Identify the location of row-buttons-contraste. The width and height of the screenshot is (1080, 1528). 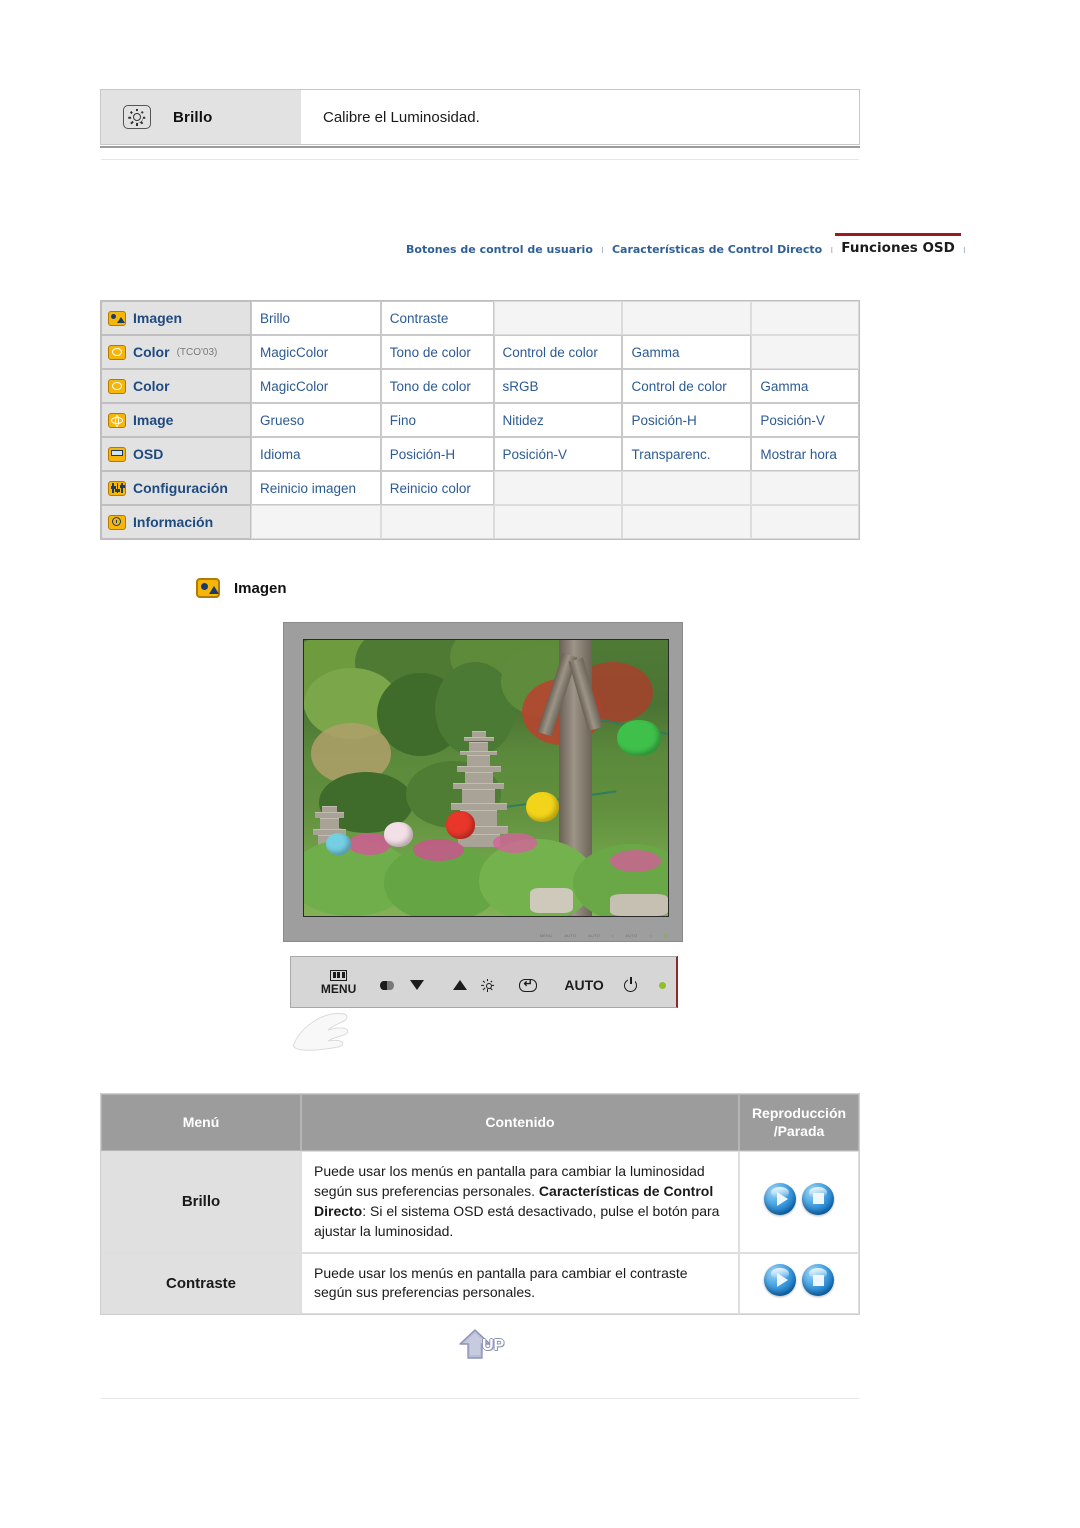
(799, 1283).